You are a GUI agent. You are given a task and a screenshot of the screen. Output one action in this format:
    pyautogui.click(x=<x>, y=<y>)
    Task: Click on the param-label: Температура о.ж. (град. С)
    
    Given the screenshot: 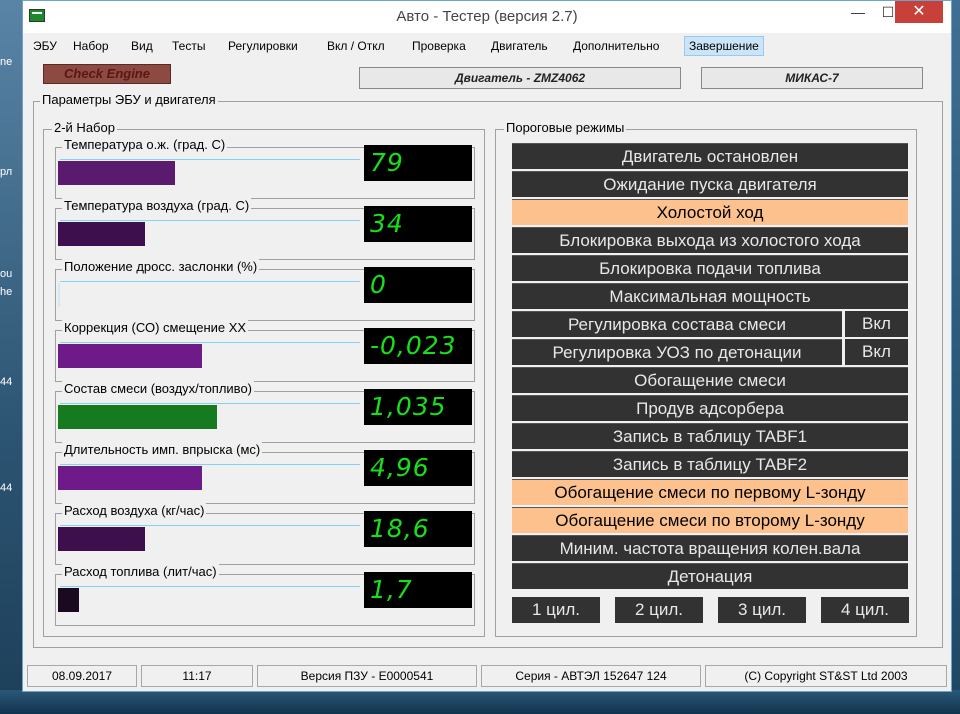 What is the action you would take?
    pyautogui.click(x=145, y=144)
    